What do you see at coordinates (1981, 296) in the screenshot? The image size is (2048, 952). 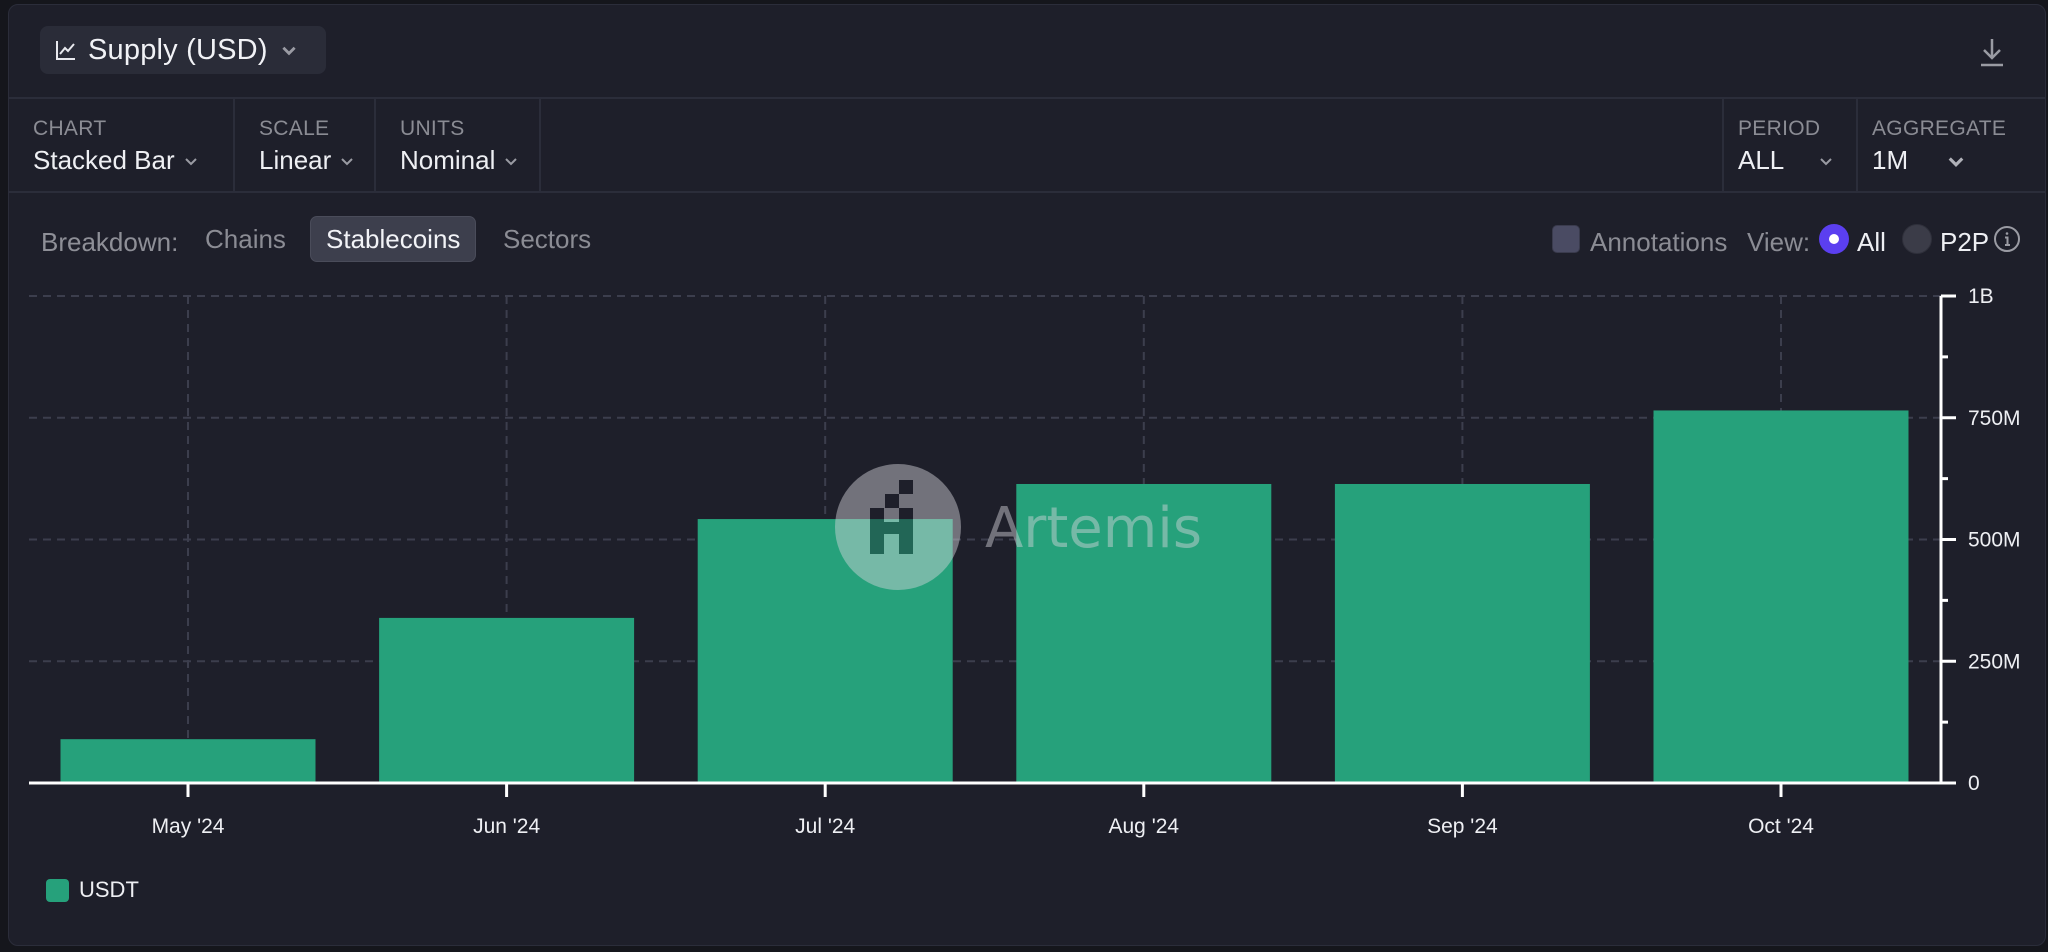 I see `y-tick-label: 1B` at bounding box center [1981, 296].